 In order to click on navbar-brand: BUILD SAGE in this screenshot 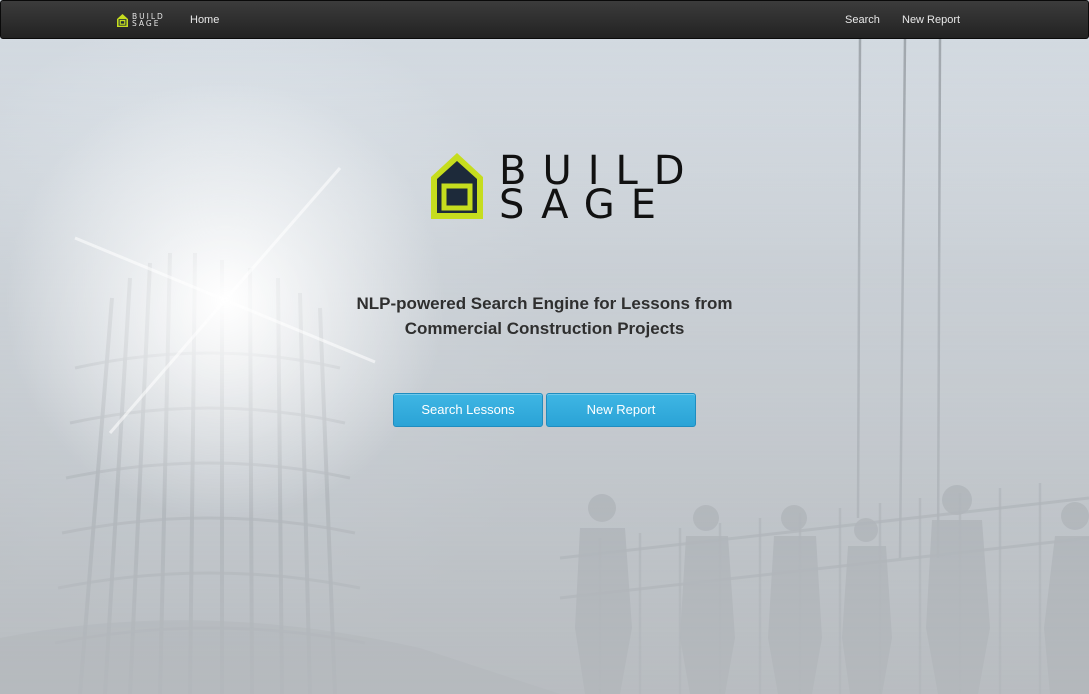, I will do `click(140, 20)`.